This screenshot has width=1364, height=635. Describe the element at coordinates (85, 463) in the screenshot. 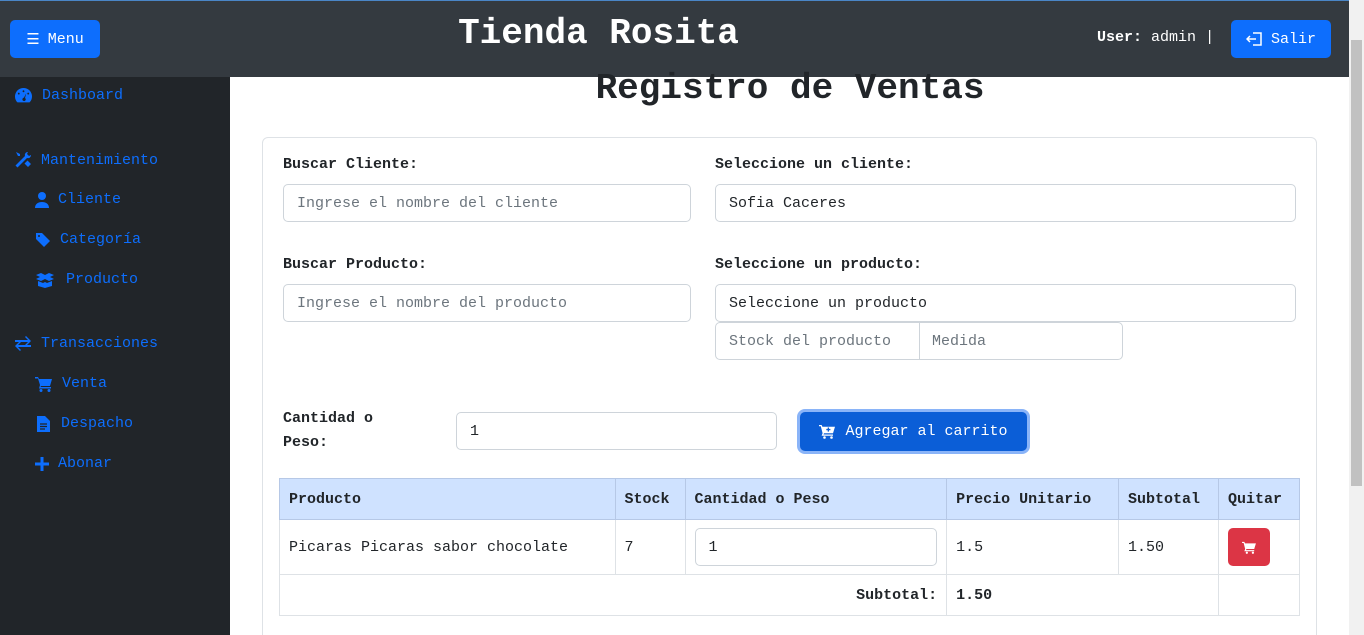

I see `sidebar-item-label: Abonar` at that location.